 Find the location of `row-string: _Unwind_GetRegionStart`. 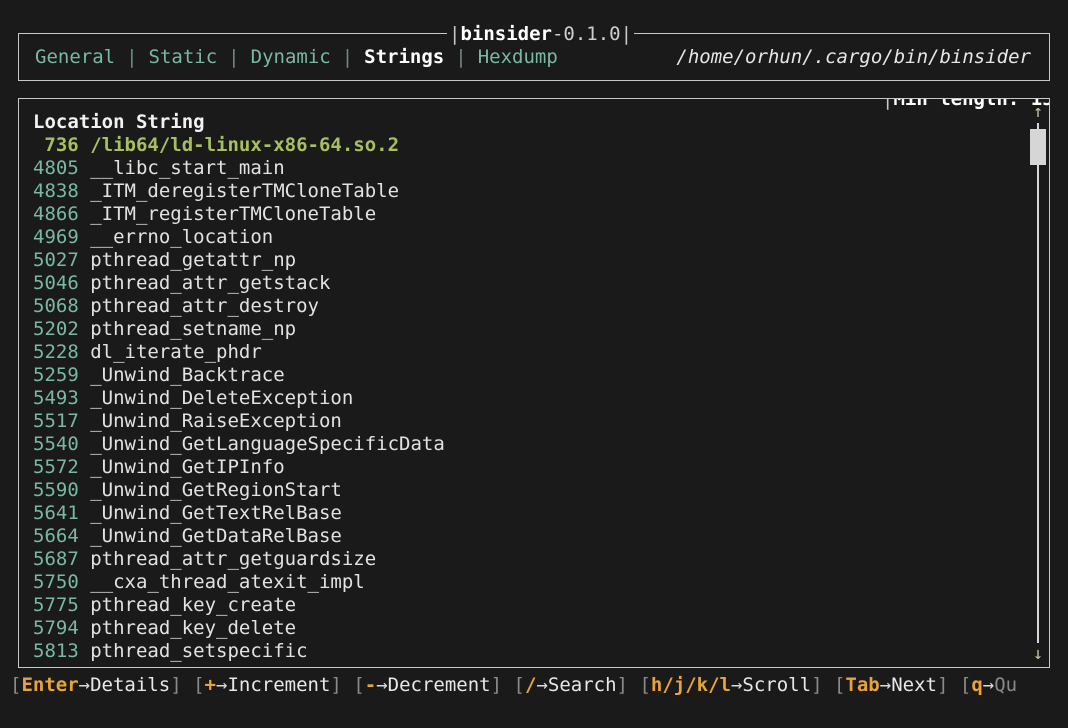

row-string: _Unwind_GetRegionStart is located at coordinates (216, 490).